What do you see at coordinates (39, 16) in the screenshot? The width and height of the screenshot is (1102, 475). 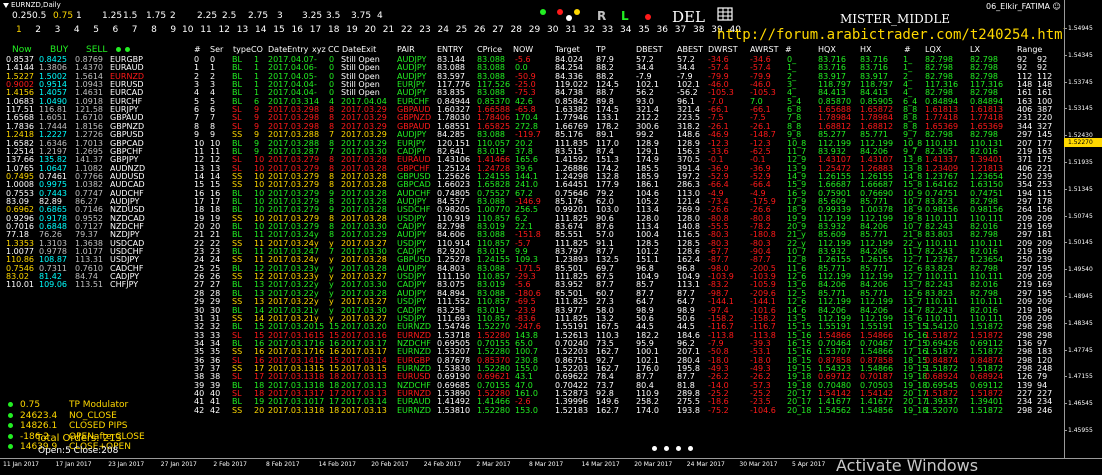 I see `lot-option: 0.5` at bounding box center [39, 16].